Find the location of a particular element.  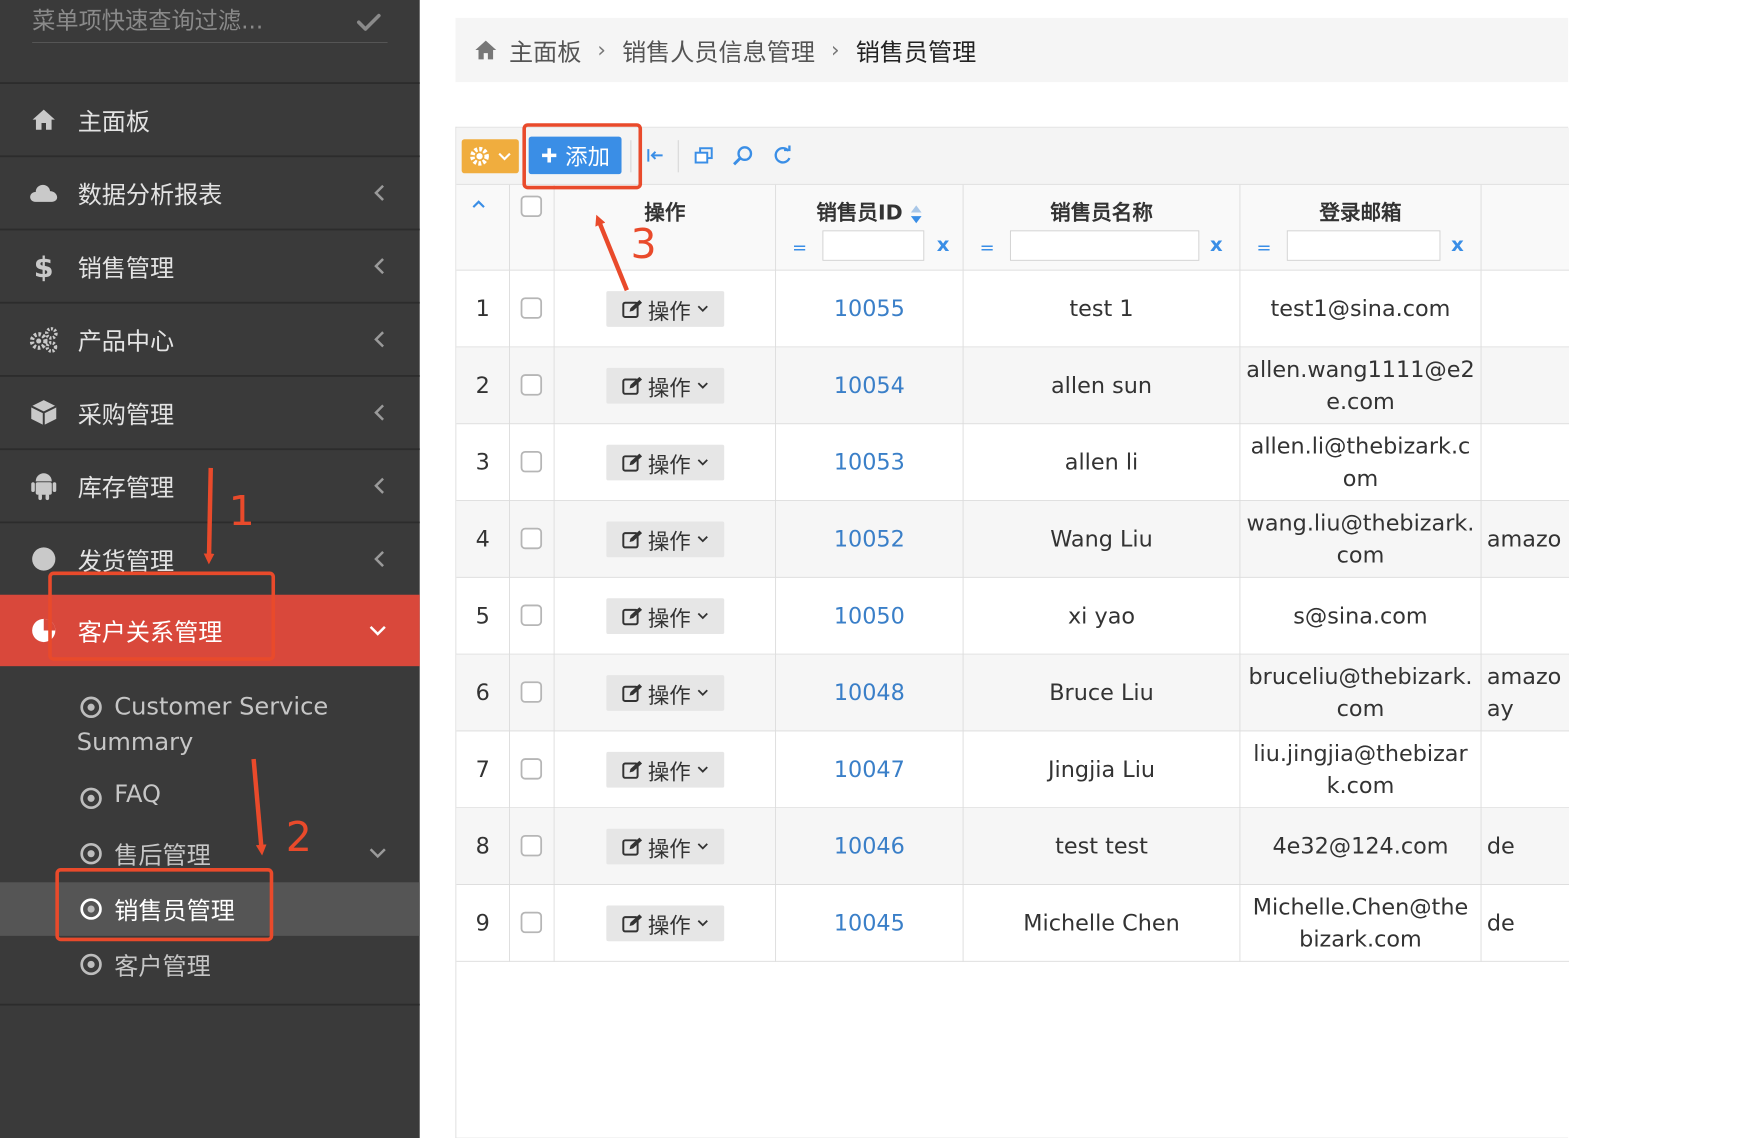

table-row: 8 操作 10046 test test 4e32@124.com de is located at coordinates (1013, 846).